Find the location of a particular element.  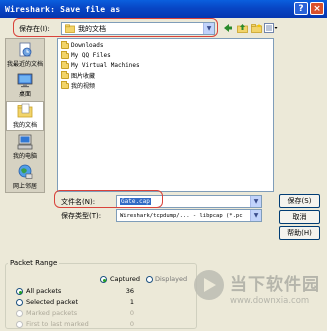

save-type-value: Wireshark/tcpdump/... - libpcap (*.pc is located at coordinates (181, 215).